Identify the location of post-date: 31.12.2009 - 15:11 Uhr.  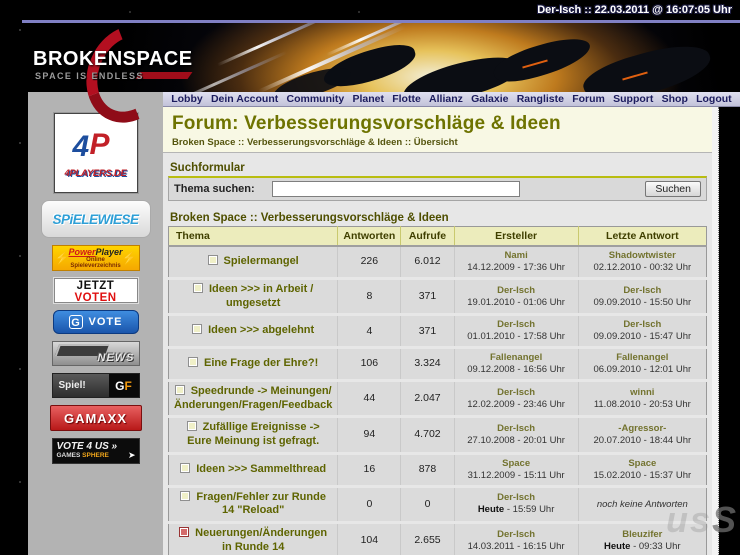
(516, 475).